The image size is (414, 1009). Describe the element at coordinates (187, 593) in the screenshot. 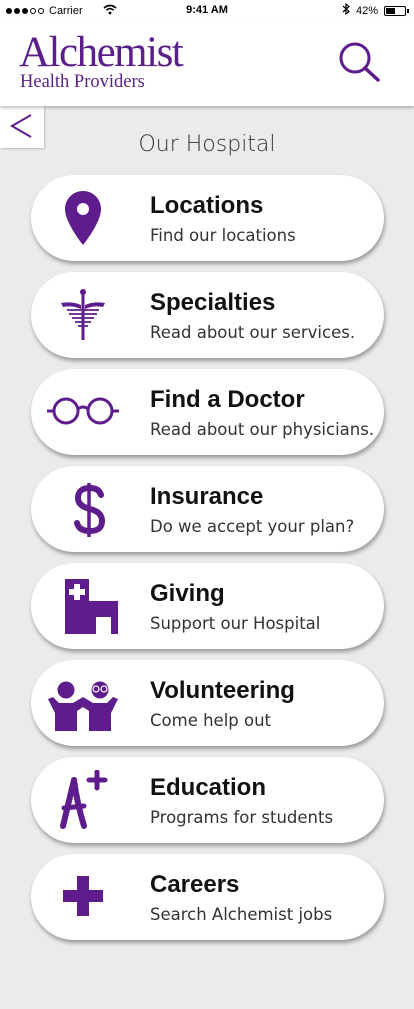

I see `menu-item-title: Giving` at that location.